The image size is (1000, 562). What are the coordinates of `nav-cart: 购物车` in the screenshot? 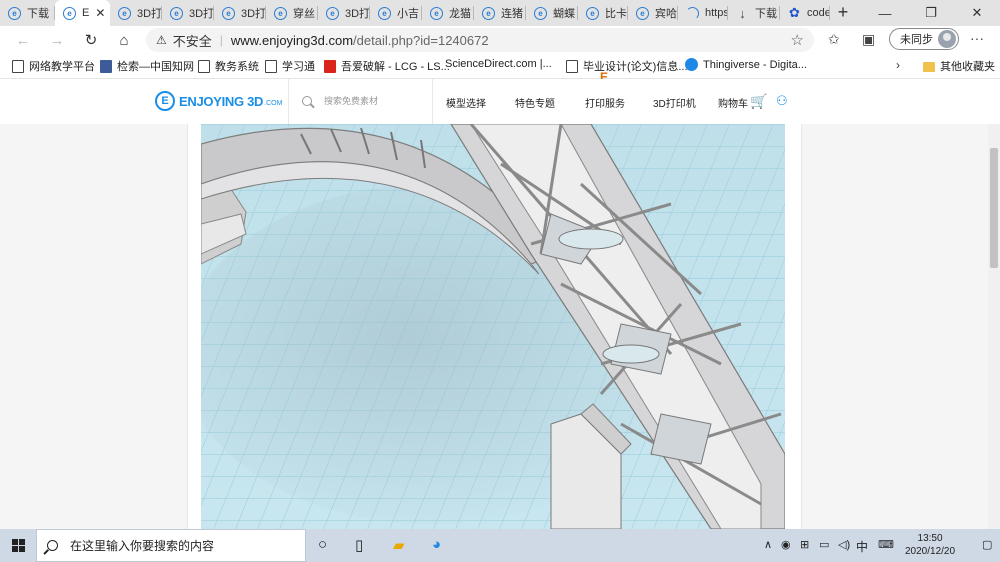 It's located at (733, 102).